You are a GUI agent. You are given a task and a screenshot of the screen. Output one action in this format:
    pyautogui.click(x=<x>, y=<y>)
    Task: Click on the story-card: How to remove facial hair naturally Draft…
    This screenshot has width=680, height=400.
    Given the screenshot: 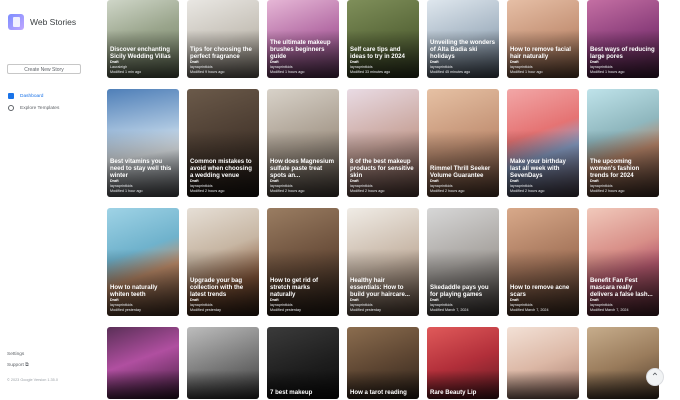 What is the action you would take?
    pyautogui.click(x=543, y=39)
    